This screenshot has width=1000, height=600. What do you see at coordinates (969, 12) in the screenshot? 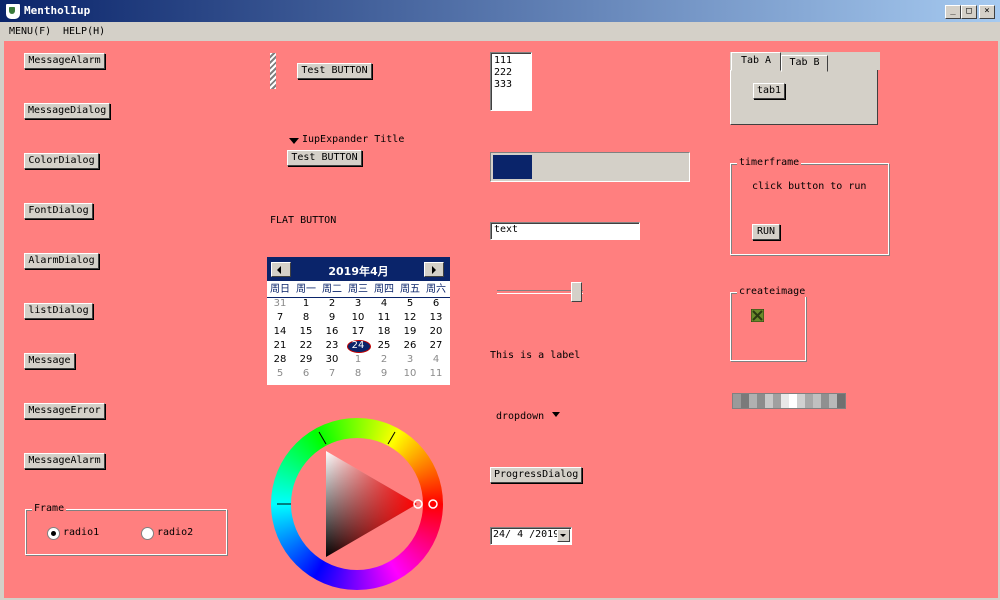
I see `maximize-button: □` at bounding box center [969, 12].